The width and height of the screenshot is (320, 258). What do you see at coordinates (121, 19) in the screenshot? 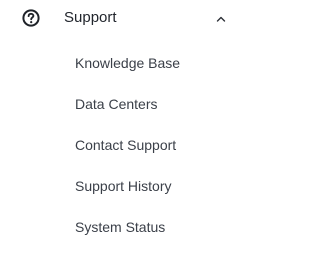
I see `support-section-toggle: Support` at bounding box center [121, 19].